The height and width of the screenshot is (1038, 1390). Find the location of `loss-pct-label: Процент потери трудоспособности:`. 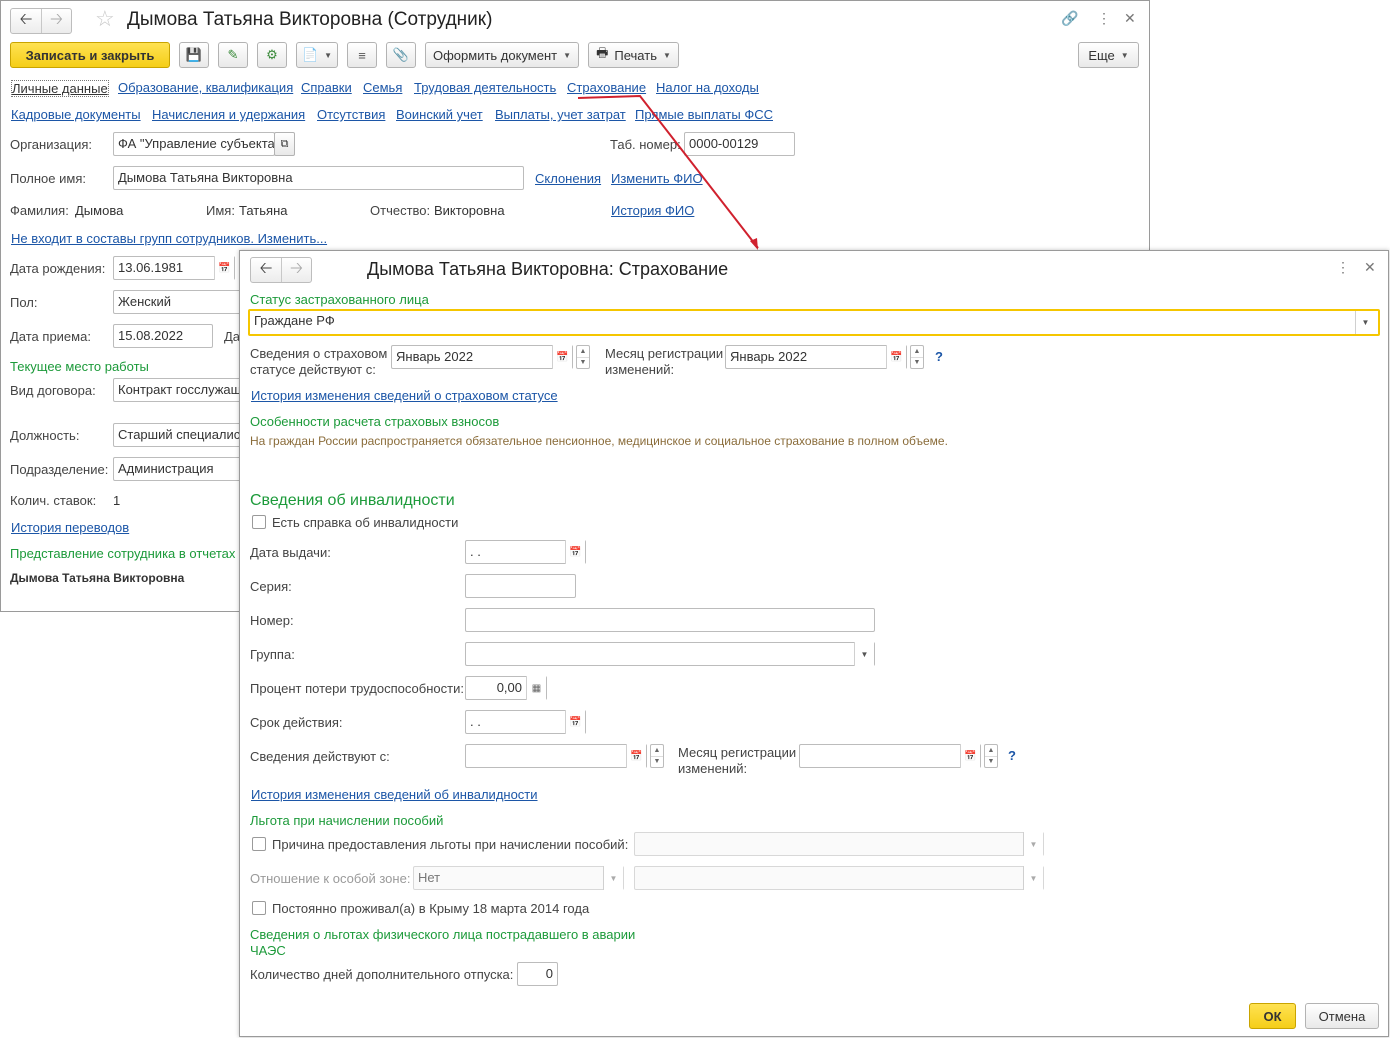

loss-pct-label: Процент потери трудоспособности: is located at coordinates (357, 688).